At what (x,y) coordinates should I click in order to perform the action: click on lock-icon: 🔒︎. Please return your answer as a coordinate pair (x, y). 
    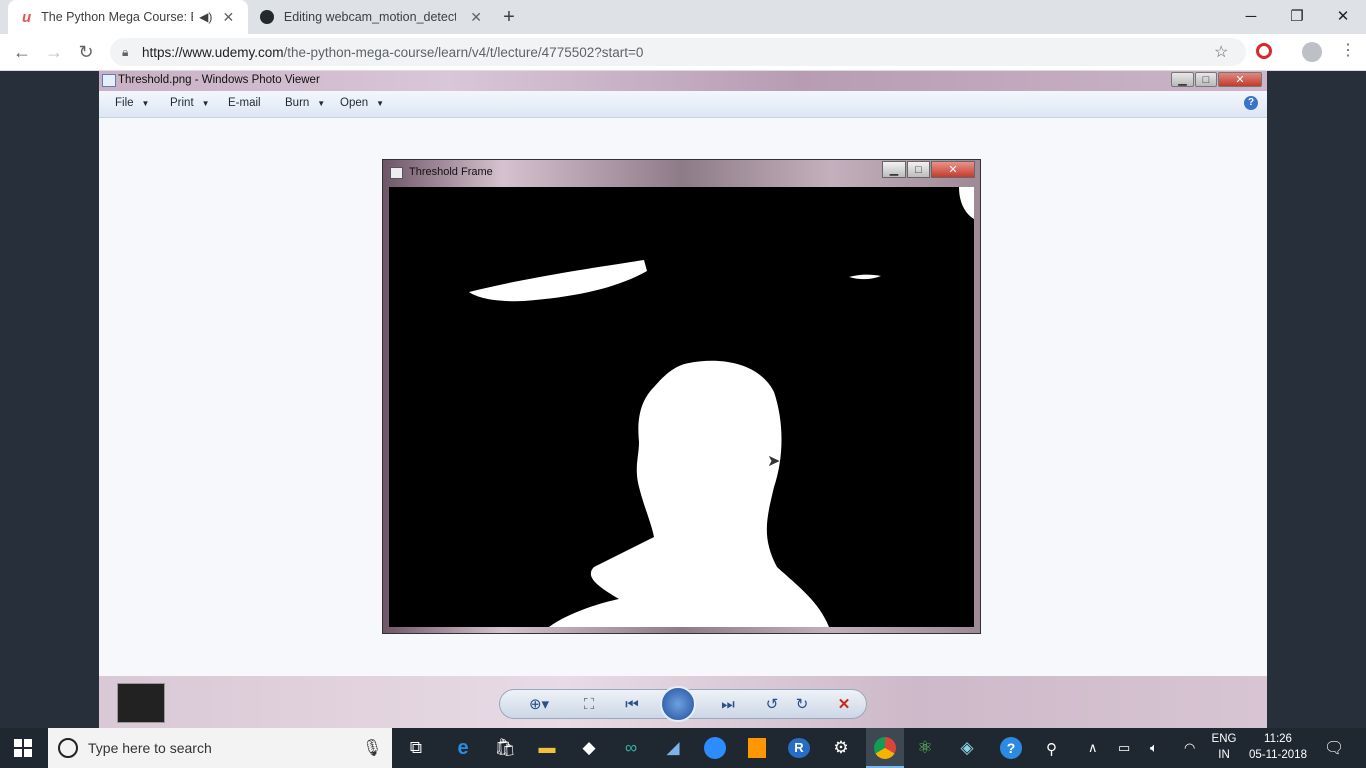
    Looking at the image, I should click on (125, 52).